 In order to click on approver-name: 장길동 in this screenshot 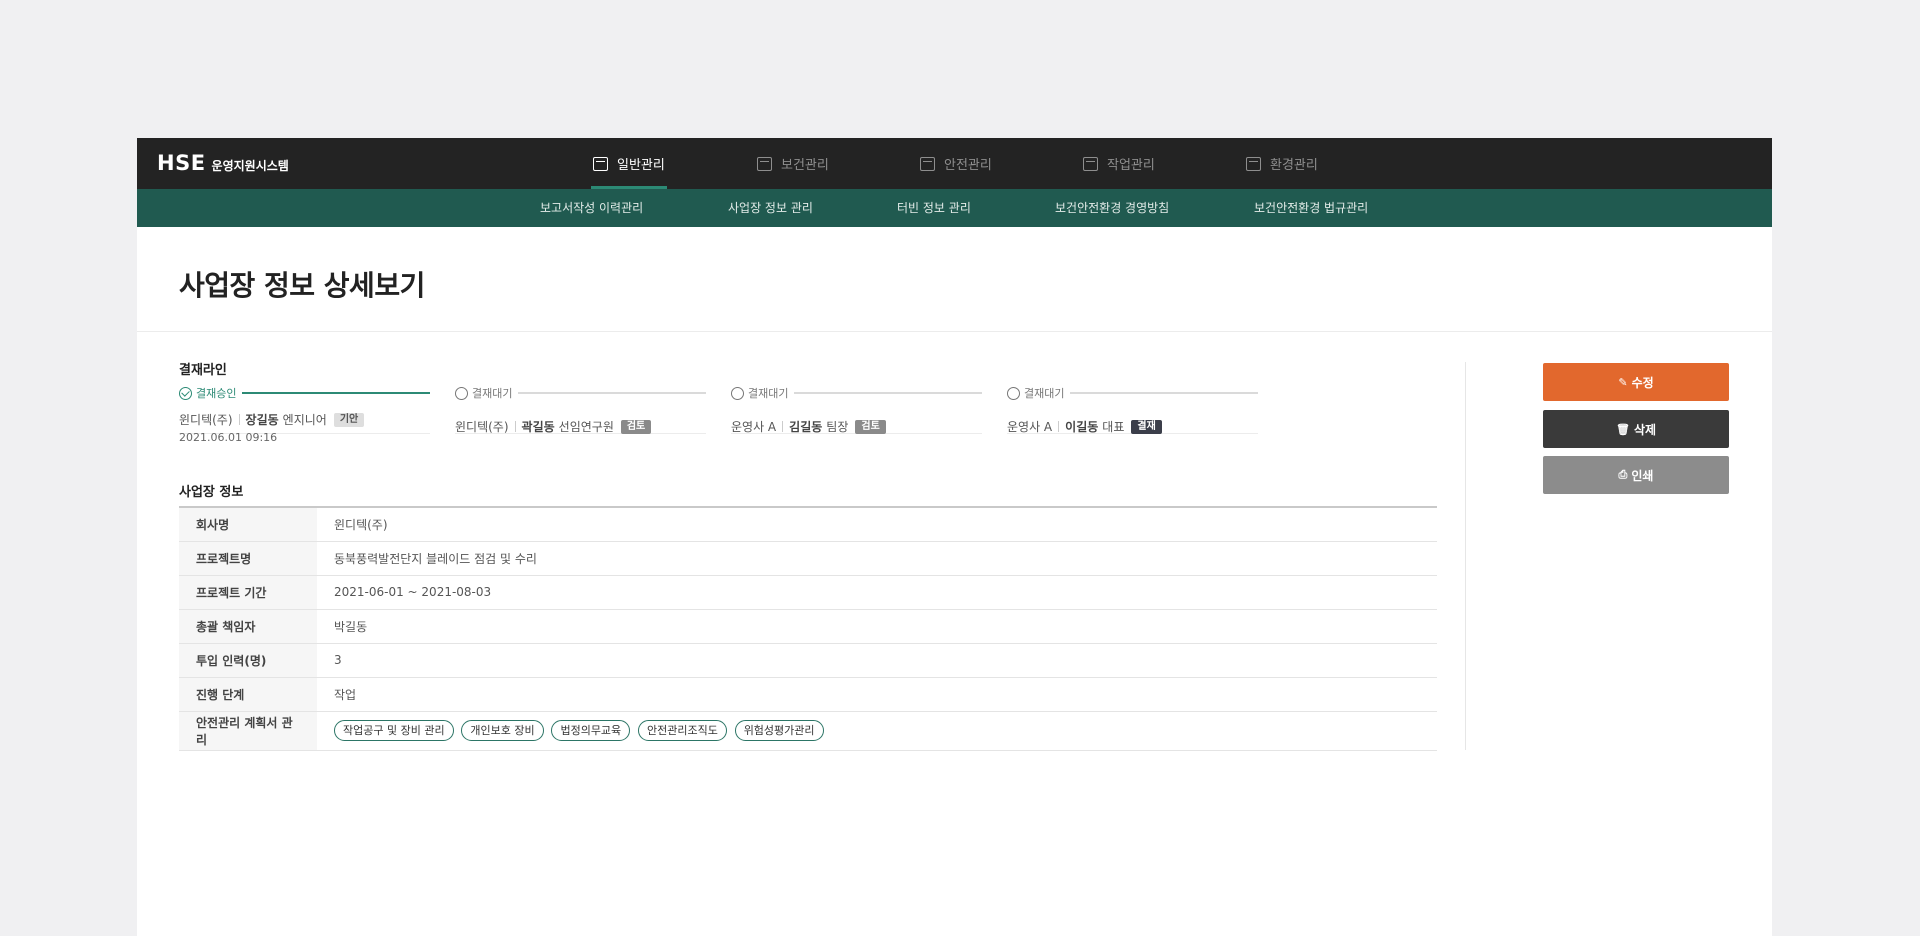, I will do `click(262, 420)`.